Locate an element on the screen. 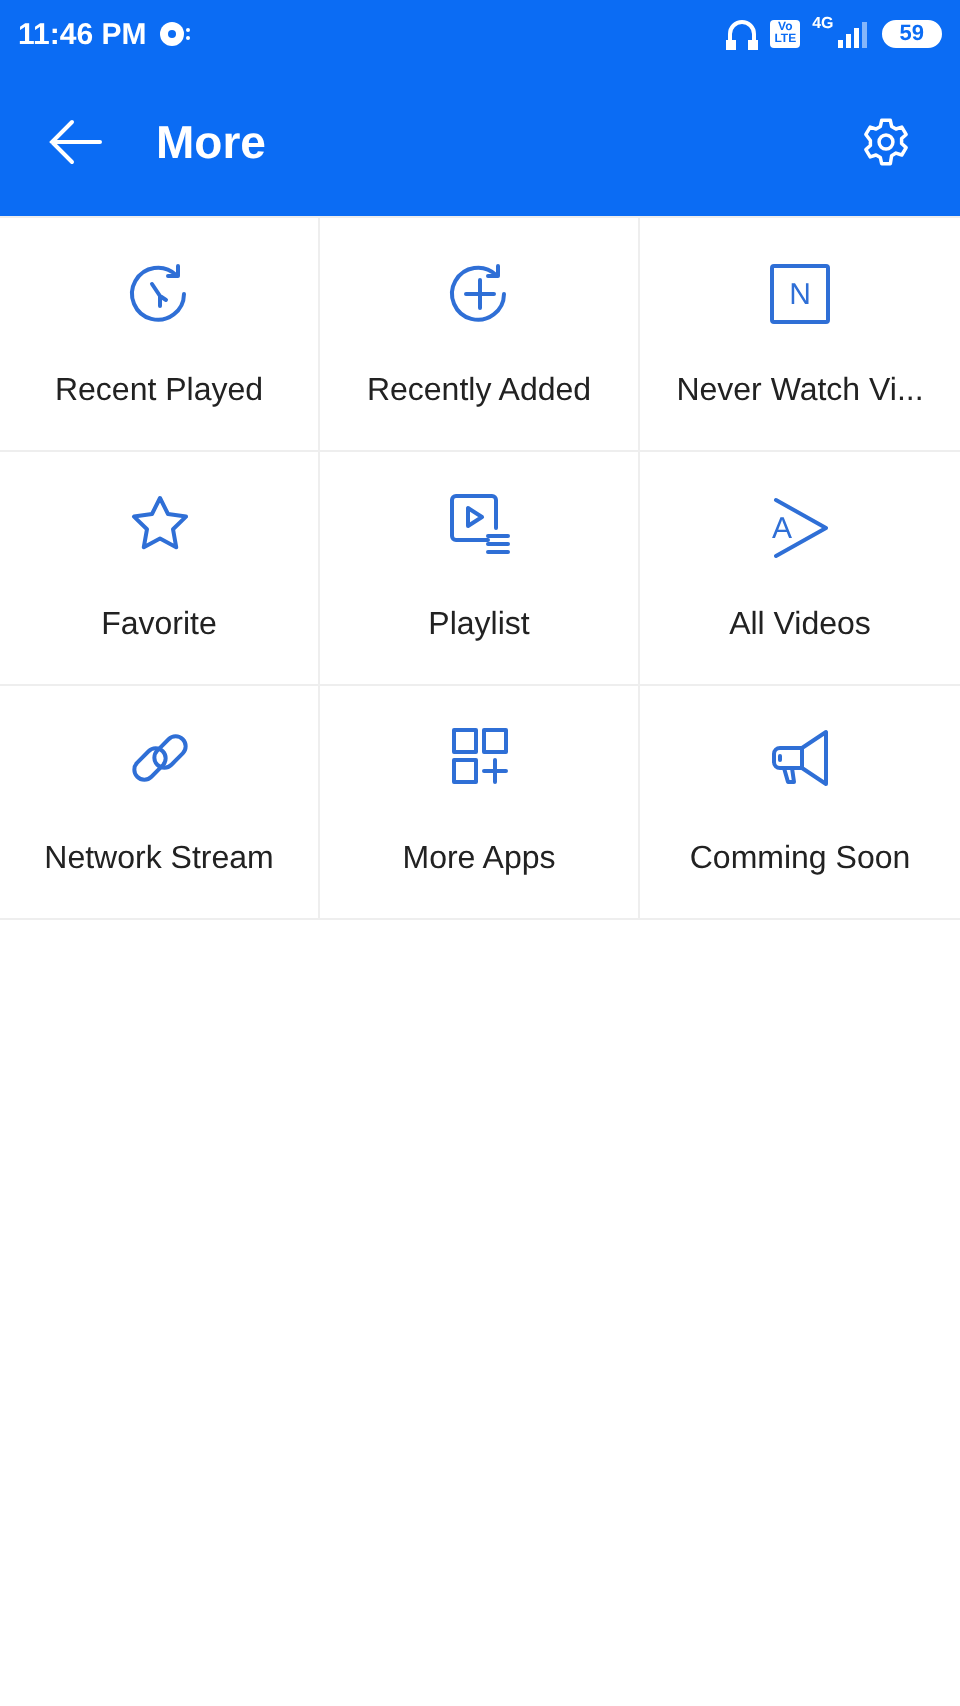 The height and width of the screenshot is (1706, 960). icon-letter: A is located at coordinates (782, 528).